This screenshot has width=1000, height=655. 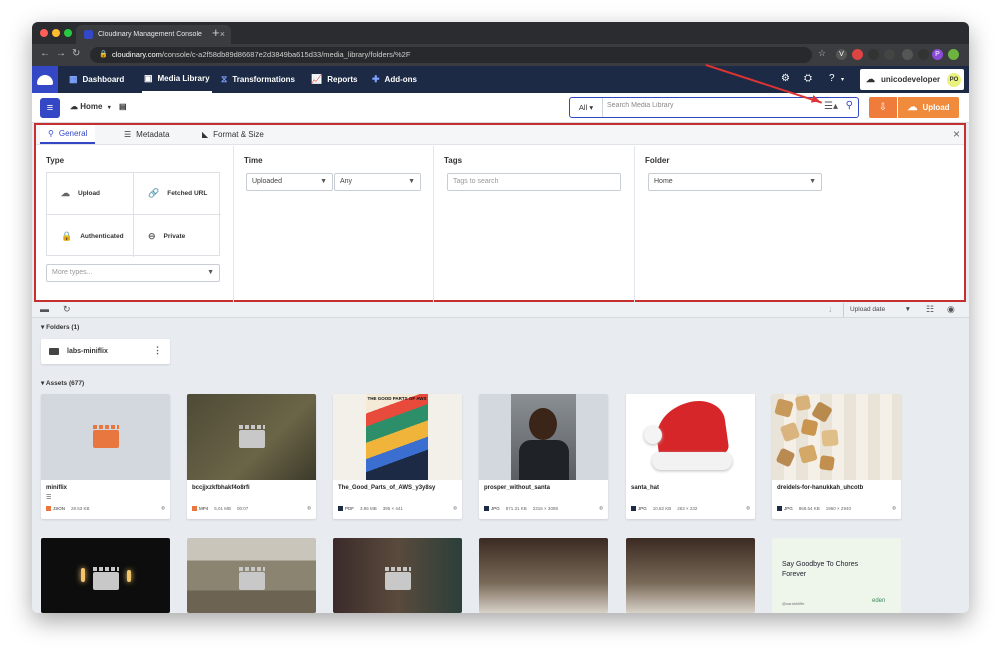 I want to click on cloudinary-logo-icon, so click(x=45, y=79).